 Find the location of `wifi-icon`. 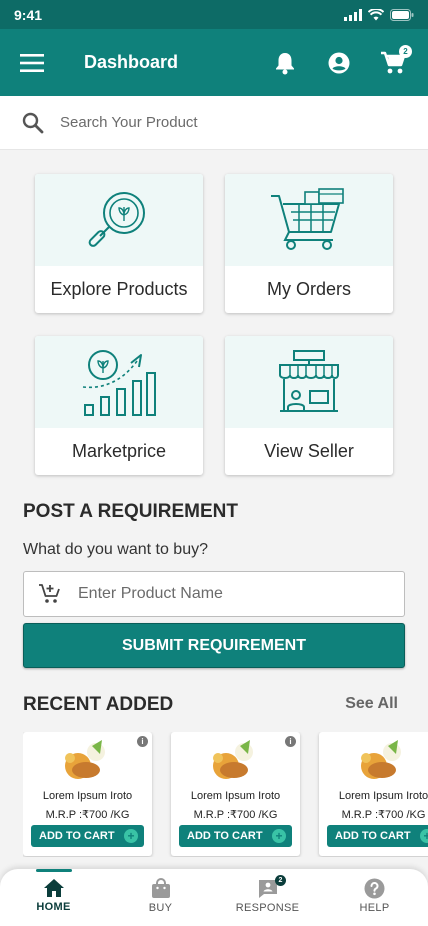

wifi-icon is located at coordinates (376, 14).